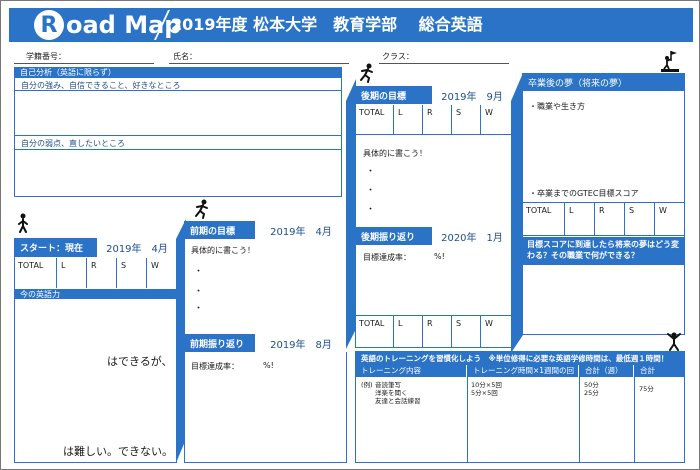 The image size is (700, 470). Describe the element at coordinates (584, 193) in the screenshot. I see `dream-gtec: ・卒業までのGTEC目標スコア` at that location.